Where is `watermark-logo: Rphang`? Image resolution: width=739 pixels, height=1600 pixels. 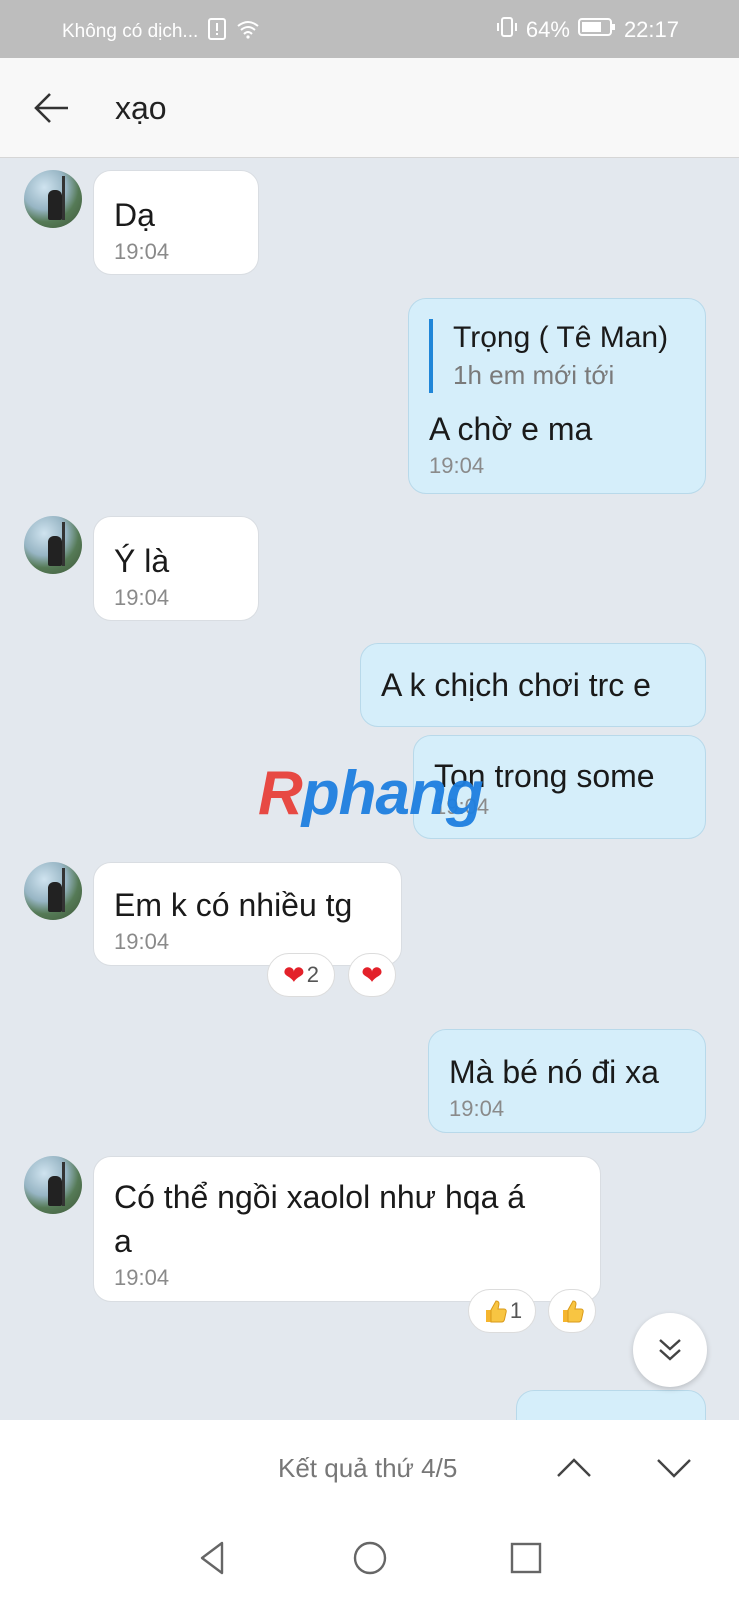
watermark-logo: Rphang is located at coordinates (371, 793).